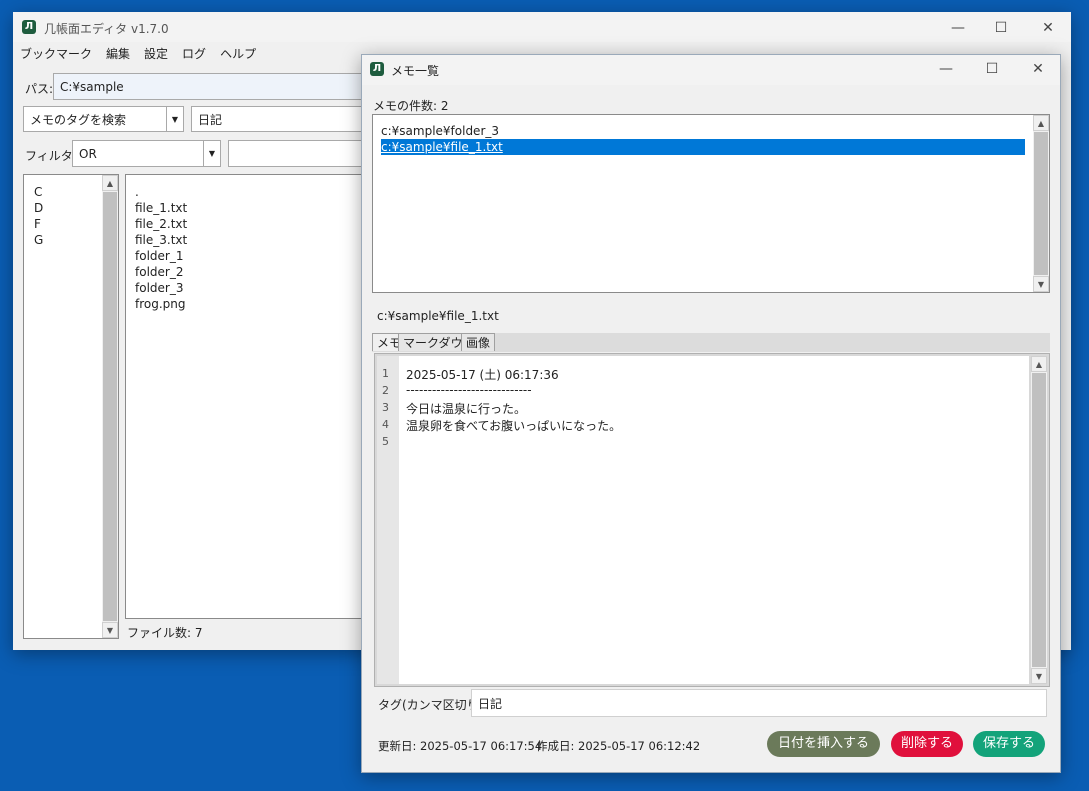  What do you see at coordinates (1009, 744) in the screenshot?
I see `save-button: 保存する` at bounding box center [1009, 744].